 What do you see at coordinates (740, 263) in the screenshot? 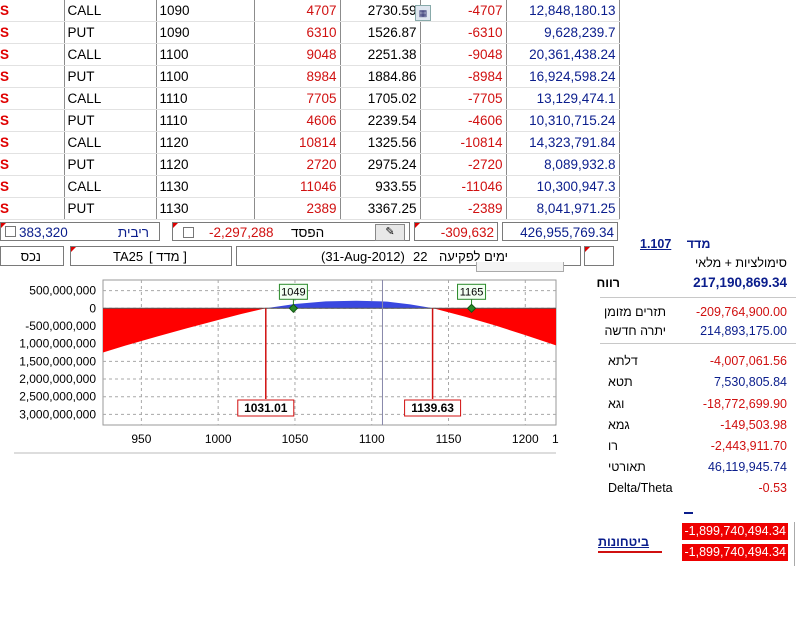
I see `sims-label: סימולציות + מלאי` at bounding box center [740, 263].